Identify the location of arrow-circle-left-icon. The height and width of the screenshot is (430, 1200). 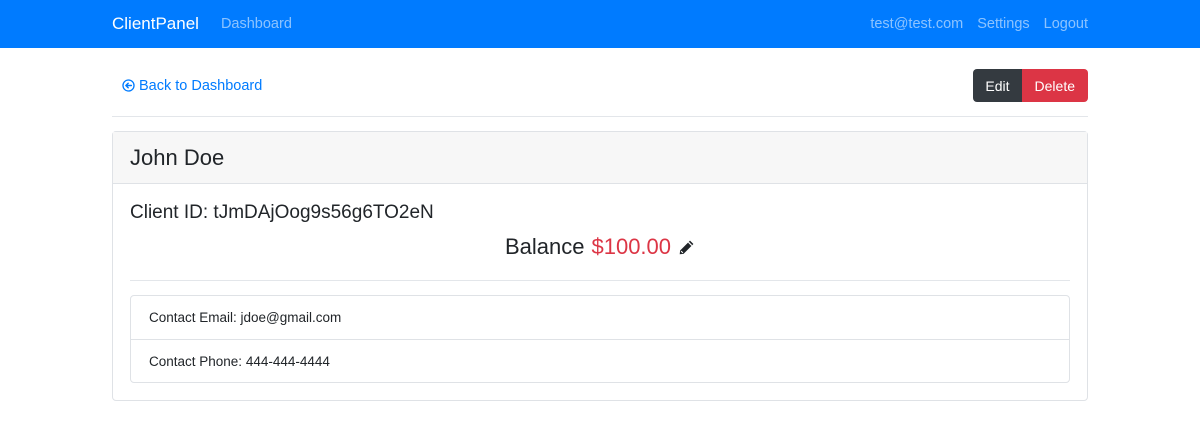
(128, 85).